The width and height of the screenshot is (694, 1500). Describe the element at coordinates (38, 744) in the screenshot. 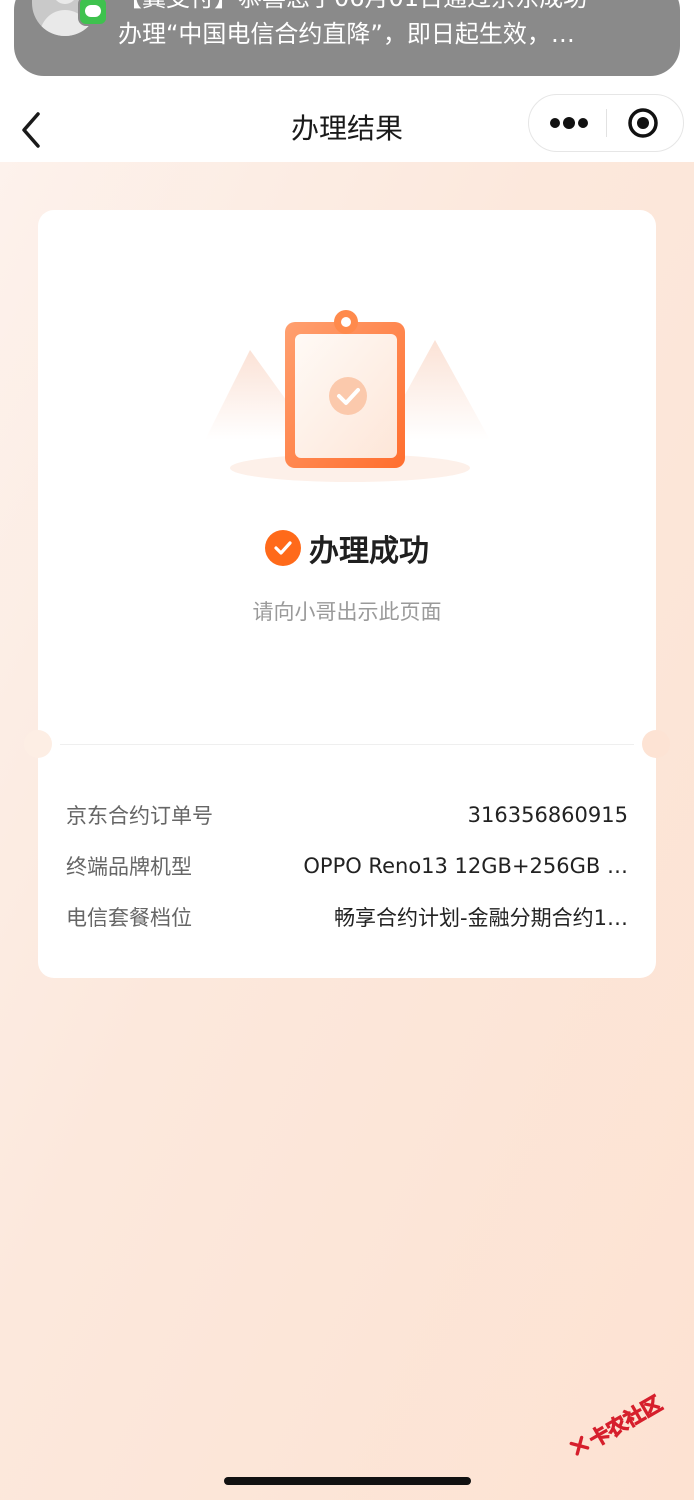

I see `card-notch-left` at that location.